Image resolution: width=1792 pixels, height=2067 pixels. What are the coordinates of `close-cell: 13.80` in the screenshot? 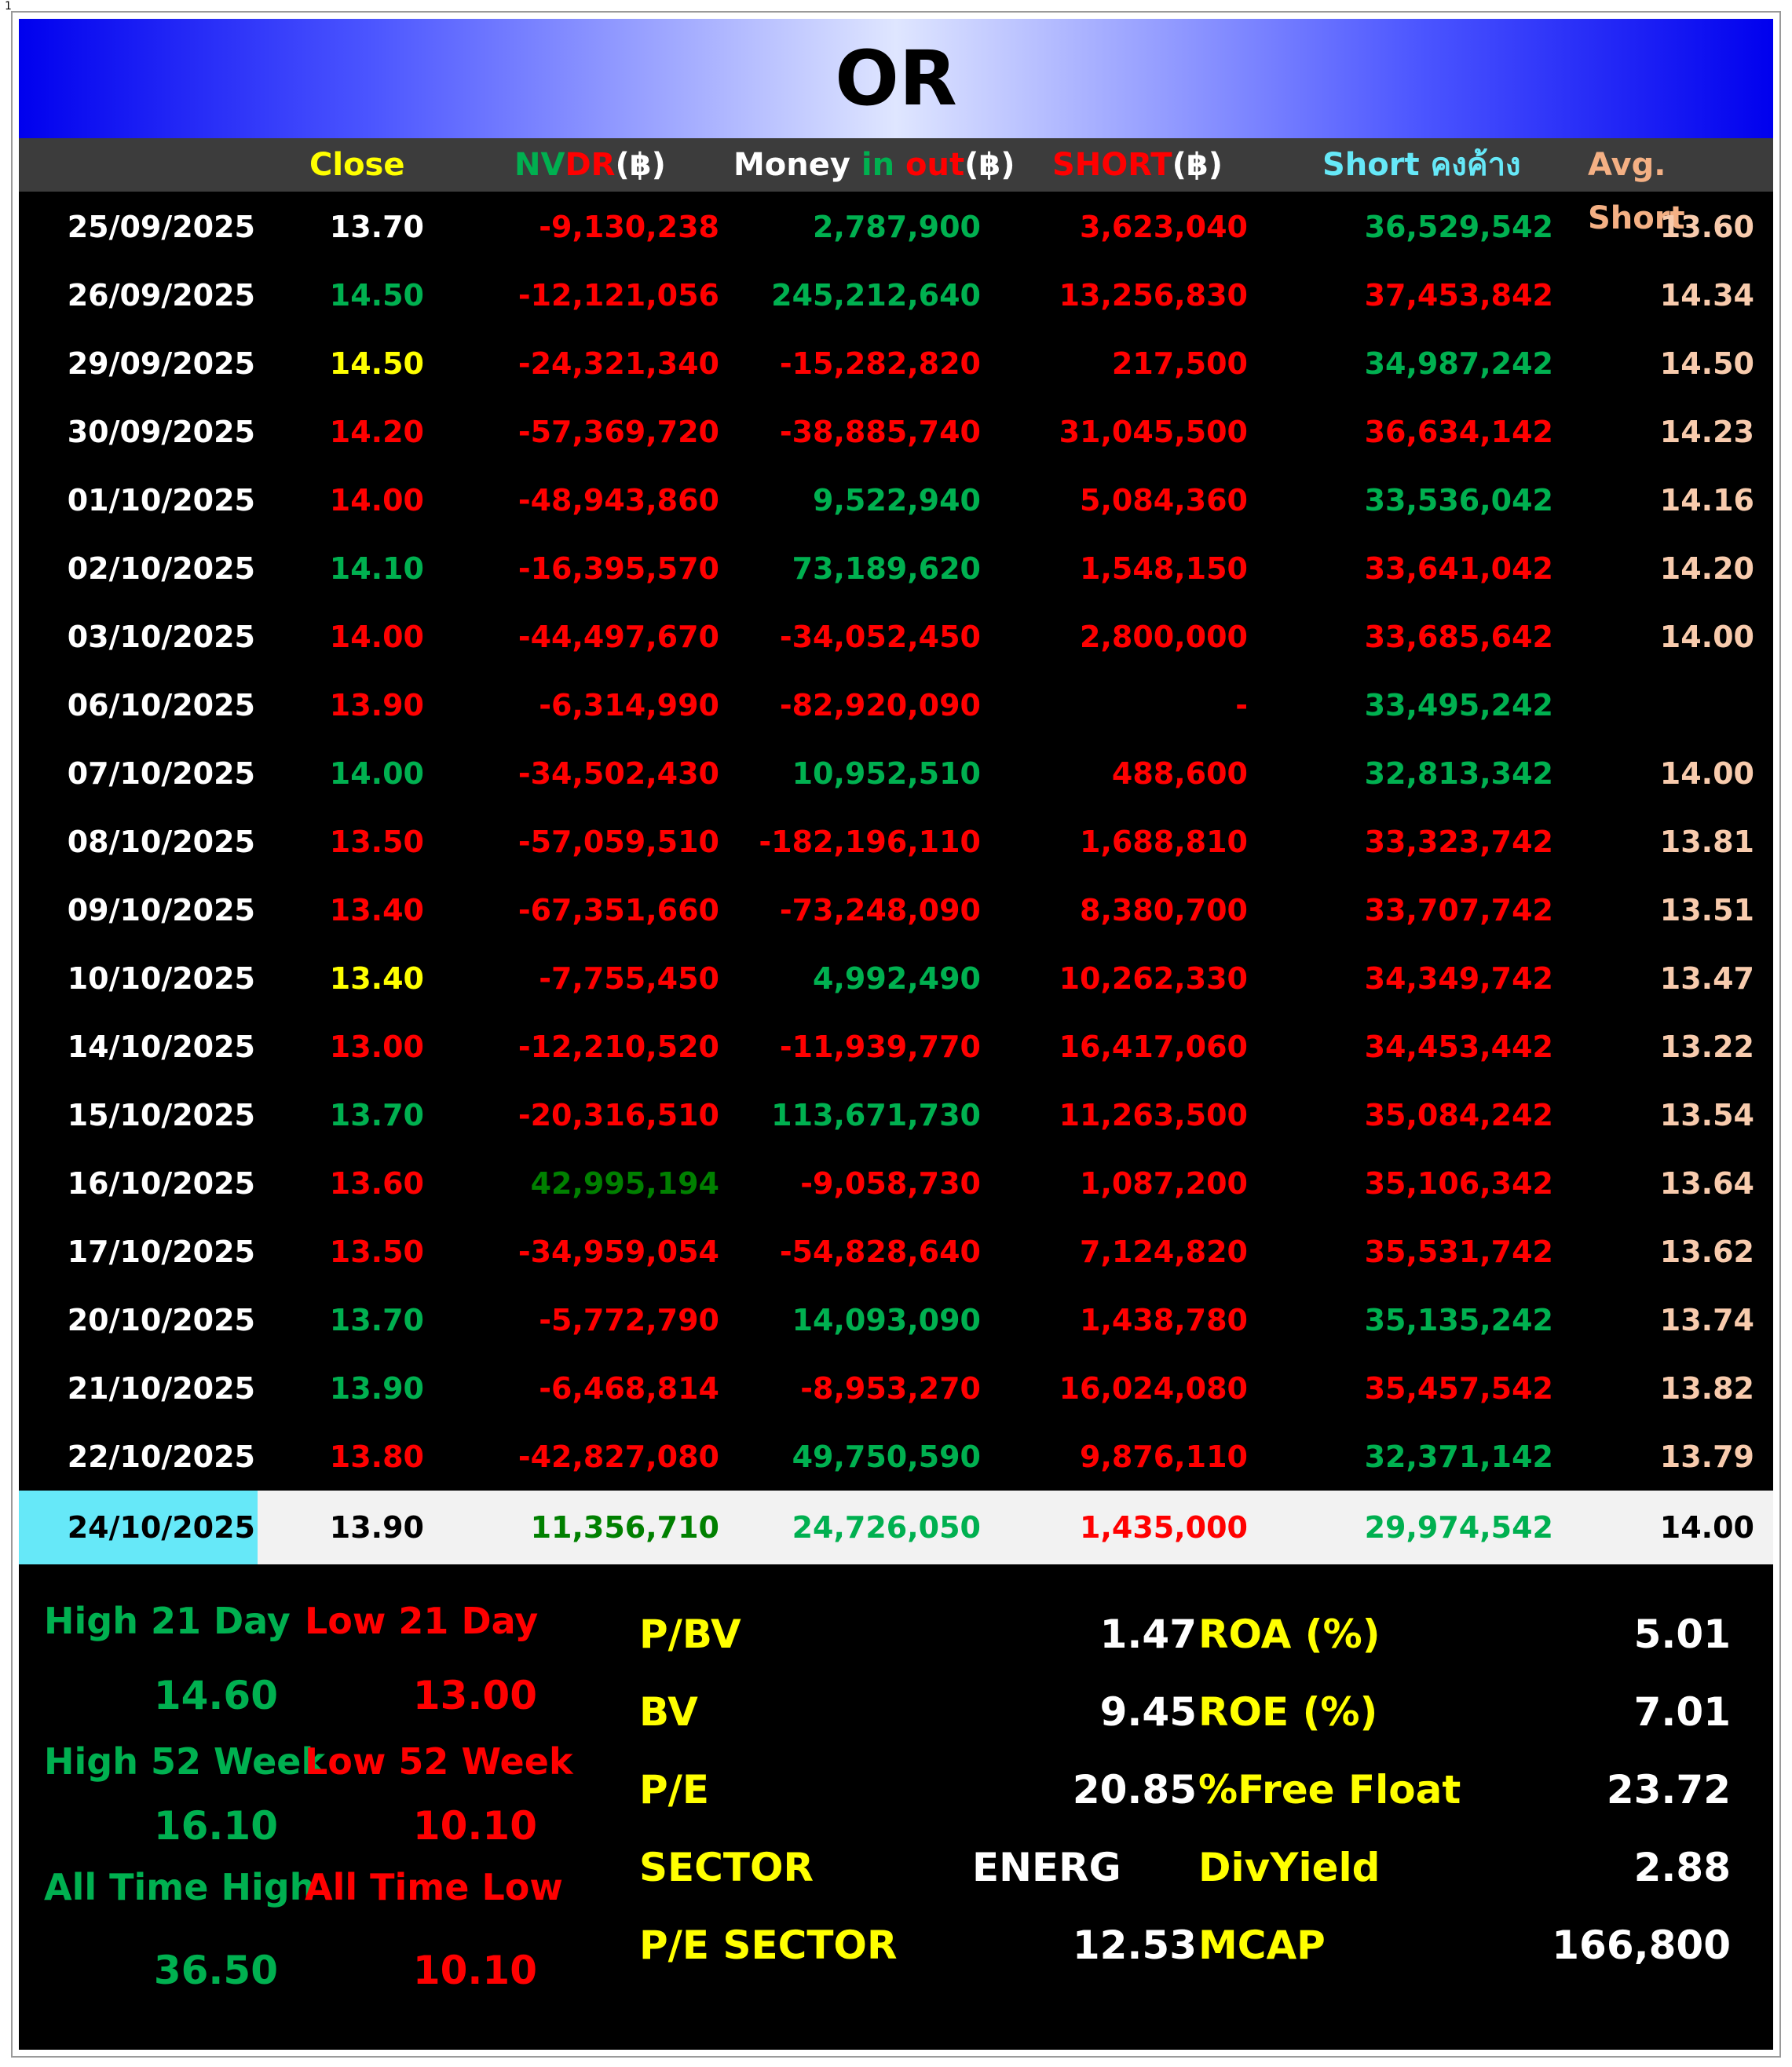 It's located at (376, 1457).